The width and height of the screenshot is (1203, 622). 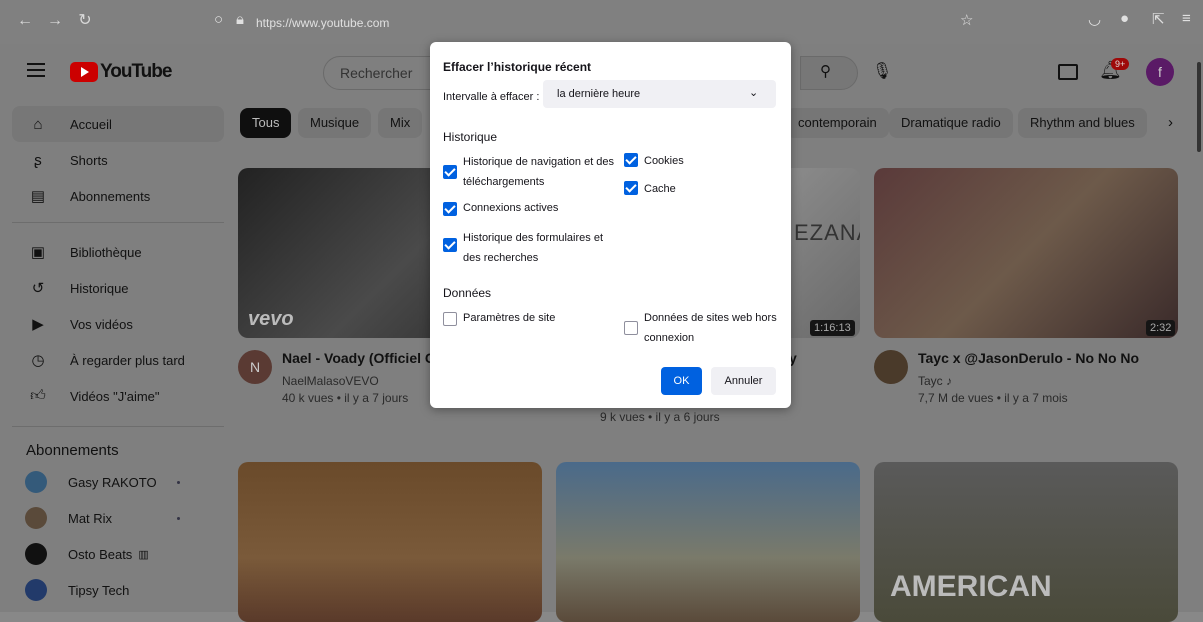 I want to click on home-icon: ⌂, so click(x=38, y=124).